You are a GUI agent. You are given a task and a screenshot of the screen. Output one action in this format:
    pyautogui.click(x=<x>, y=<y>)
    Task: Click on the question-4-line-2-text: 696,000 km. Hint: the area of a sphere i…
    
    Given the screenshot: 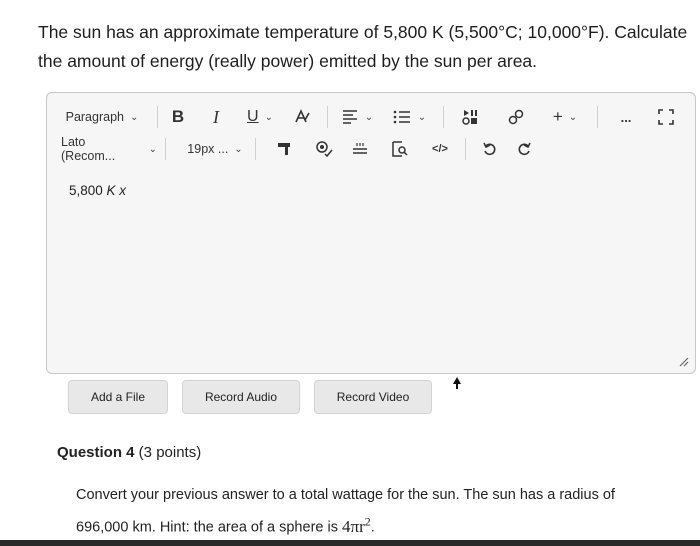 What is the action you would take?
    pyautogui.click(x=209, y=527)
    